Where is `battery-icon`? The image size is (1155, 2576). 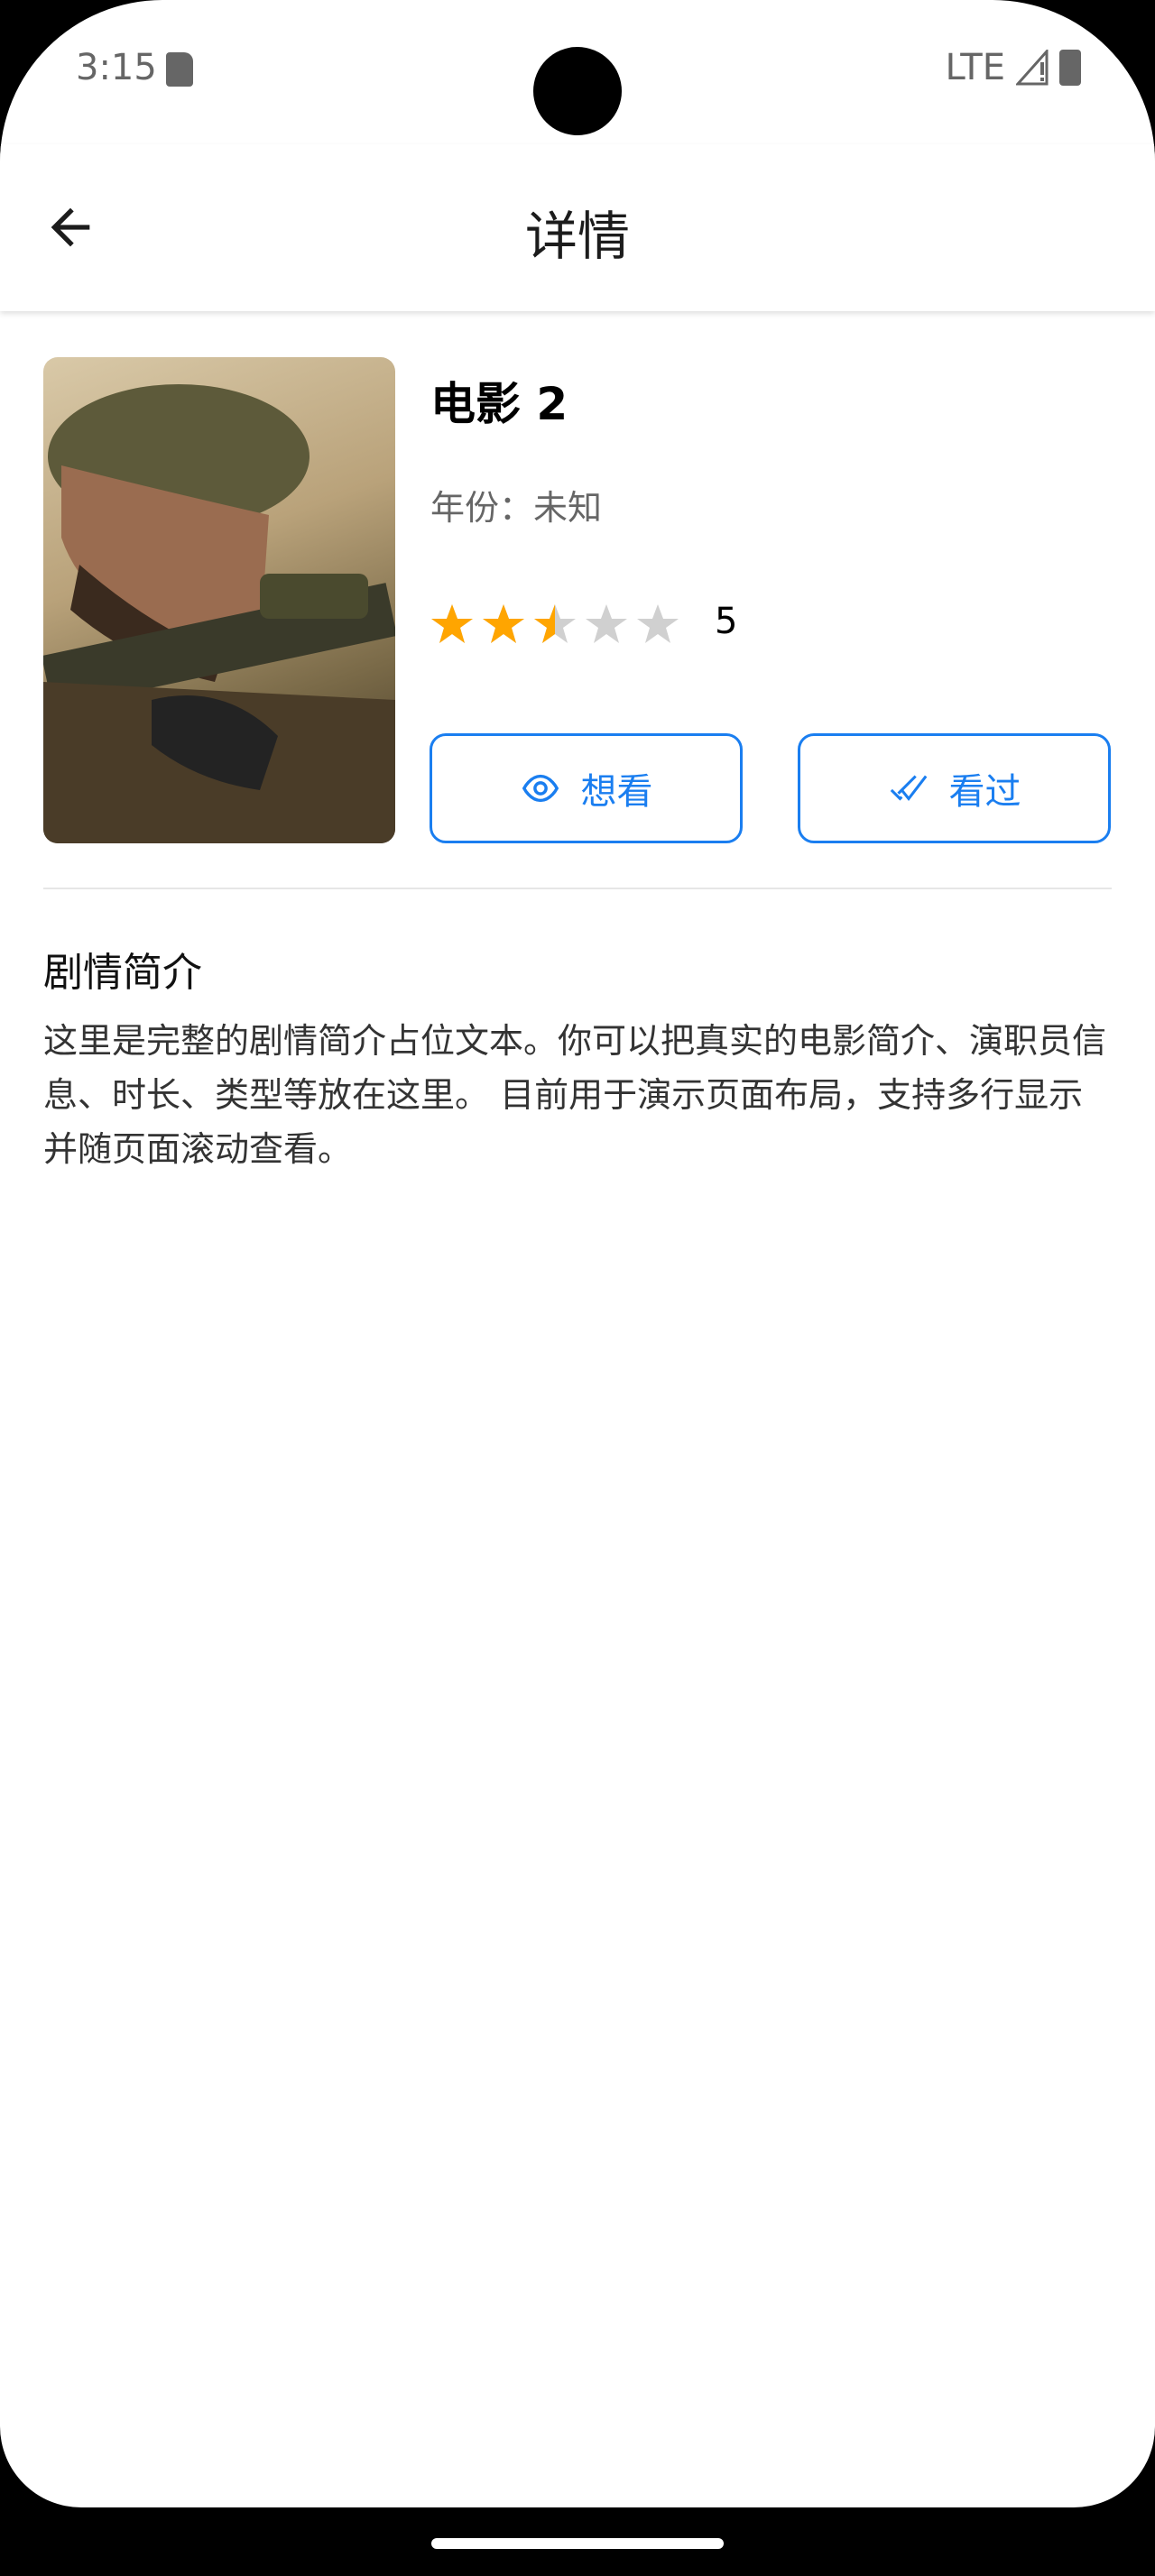
battery-icon is located at coordinates (1070, 68).